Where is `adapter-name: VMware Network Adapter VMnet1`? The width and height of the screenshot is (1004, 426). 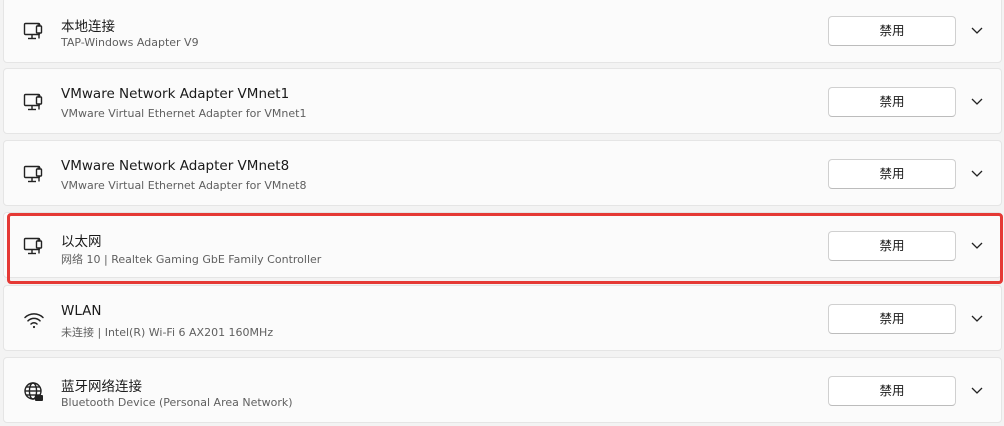
adapter-name: VMware Network Adapter VMnet1 is located at coordinates (175, 94).